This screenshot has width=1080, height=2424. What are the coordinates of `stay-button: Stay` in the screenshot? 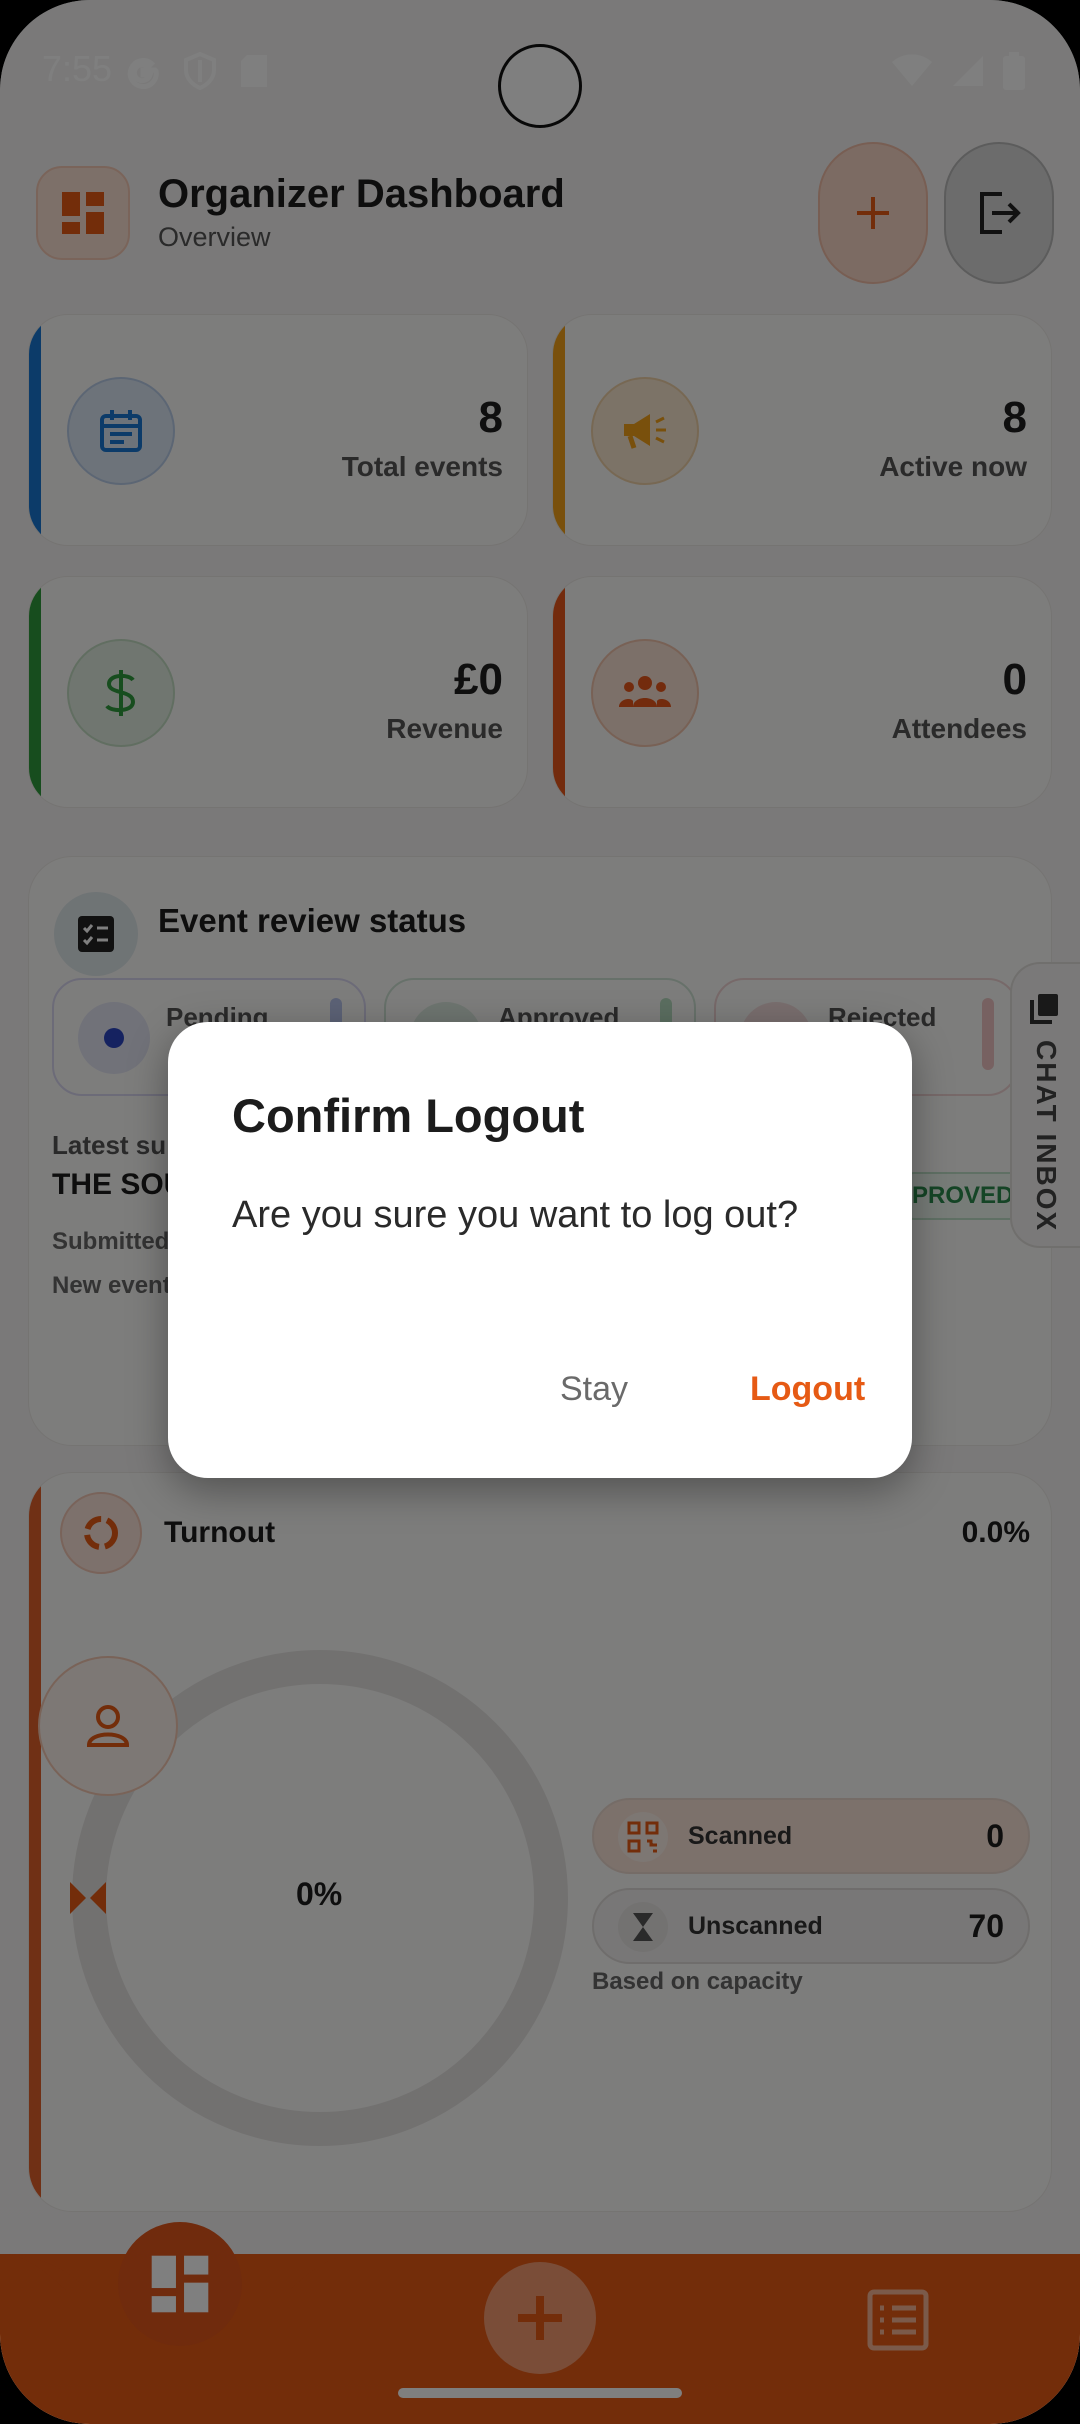 It's located at (594, 1389).